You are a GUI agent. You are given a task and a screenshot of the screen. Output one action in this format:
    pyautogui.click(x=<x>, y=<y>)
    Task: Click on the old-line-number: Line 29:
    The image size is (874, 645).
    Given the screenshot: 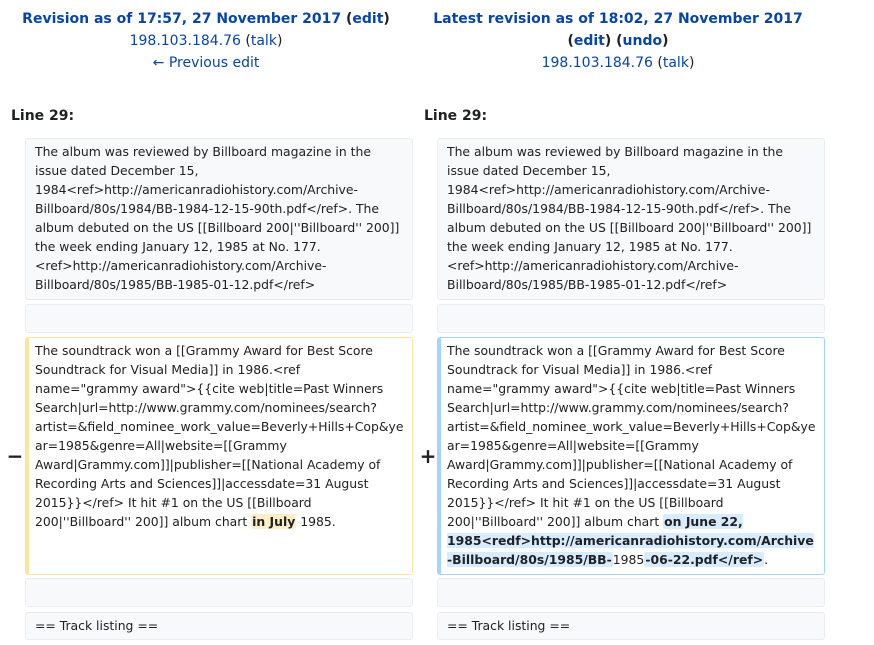 What is the action you would take?
    pyautogui.click(x=43, y=116)
    